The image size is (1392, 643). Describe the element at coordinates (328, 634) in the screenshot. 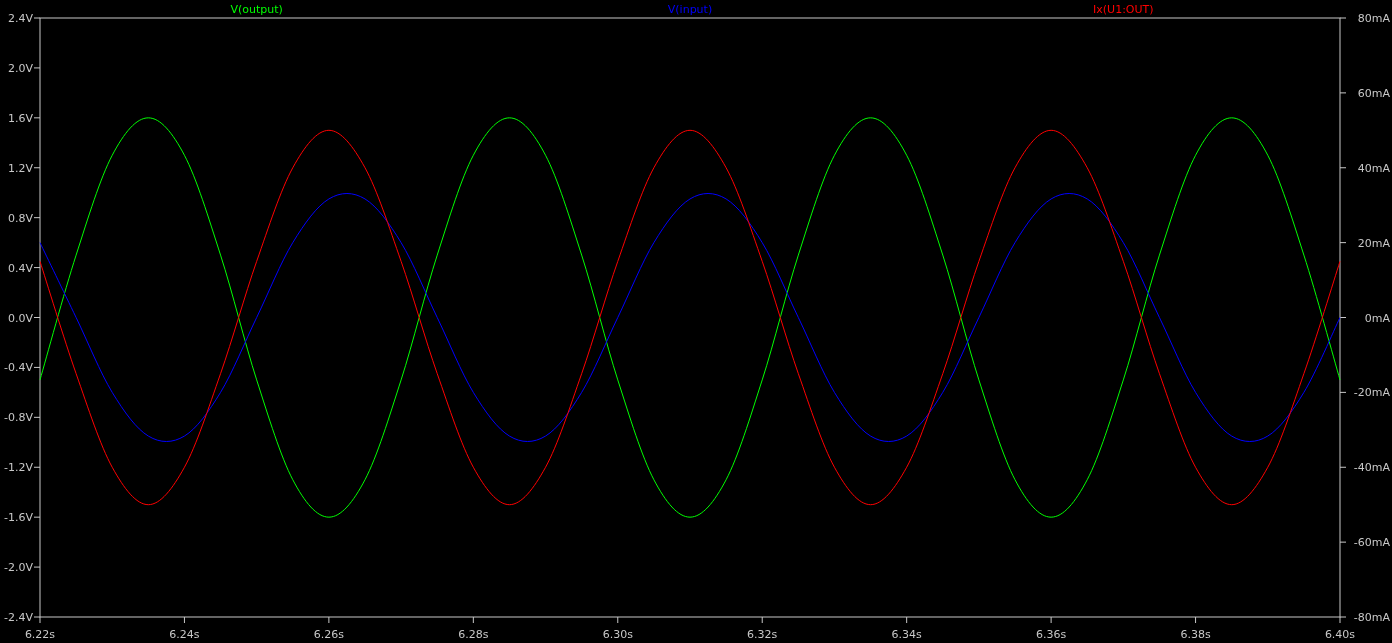

I see `x-tick-label: 6.26s` at that location.